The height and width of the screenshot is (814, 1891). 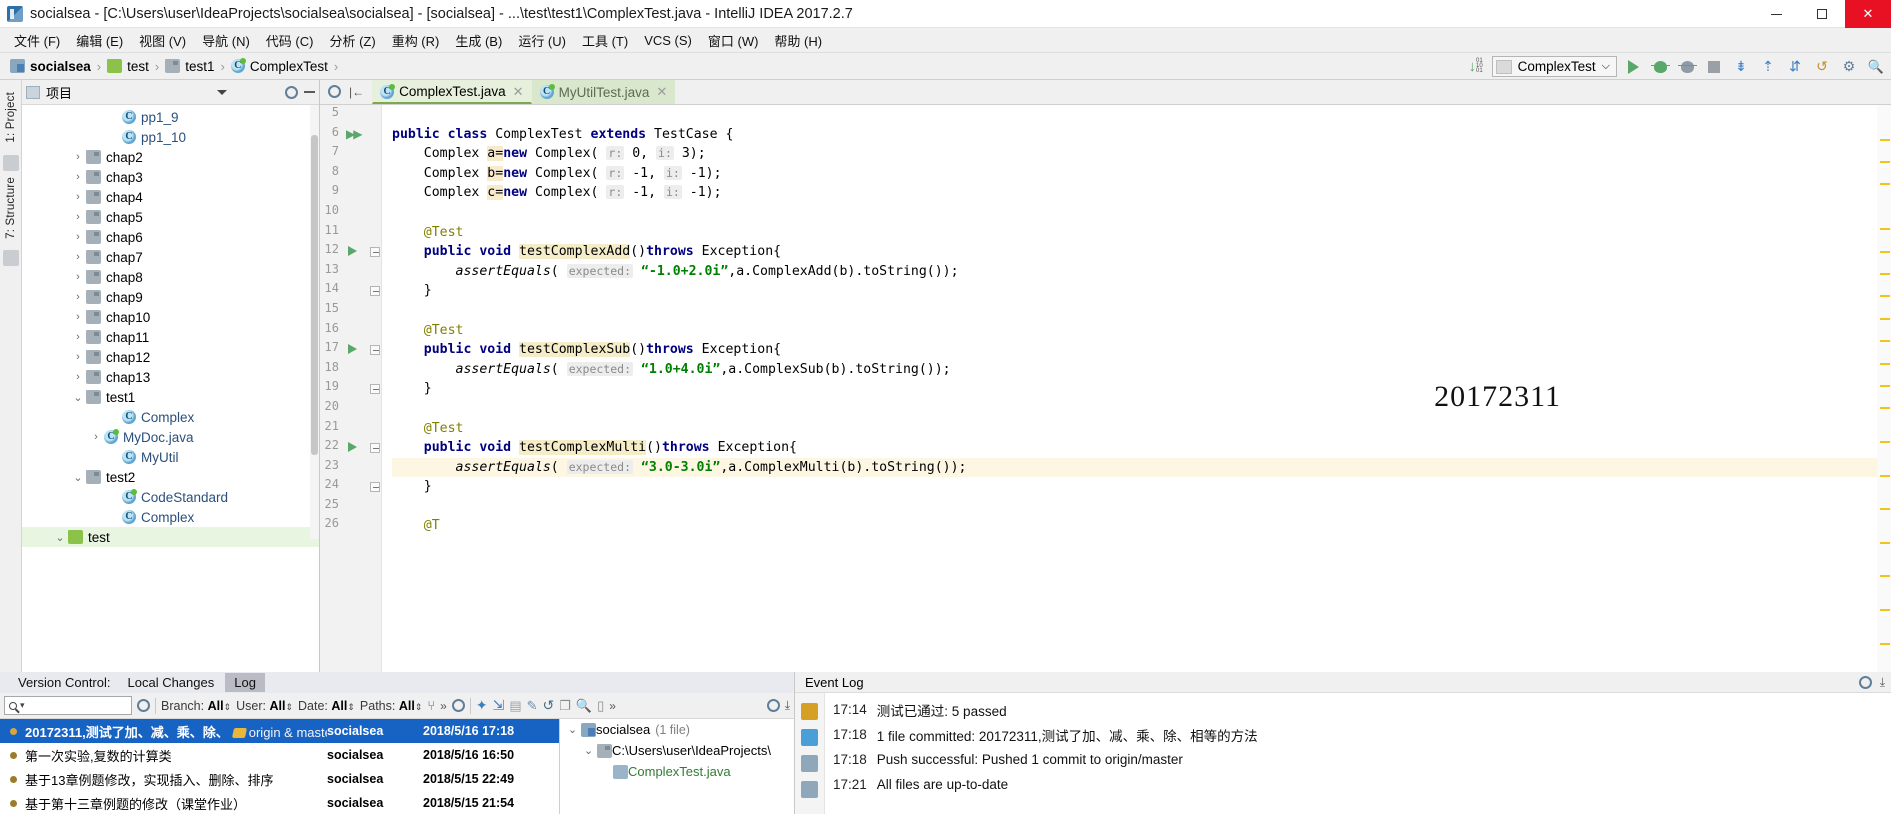 I want to click on tree-row: C MyUtil, so click(x=170, y=457).